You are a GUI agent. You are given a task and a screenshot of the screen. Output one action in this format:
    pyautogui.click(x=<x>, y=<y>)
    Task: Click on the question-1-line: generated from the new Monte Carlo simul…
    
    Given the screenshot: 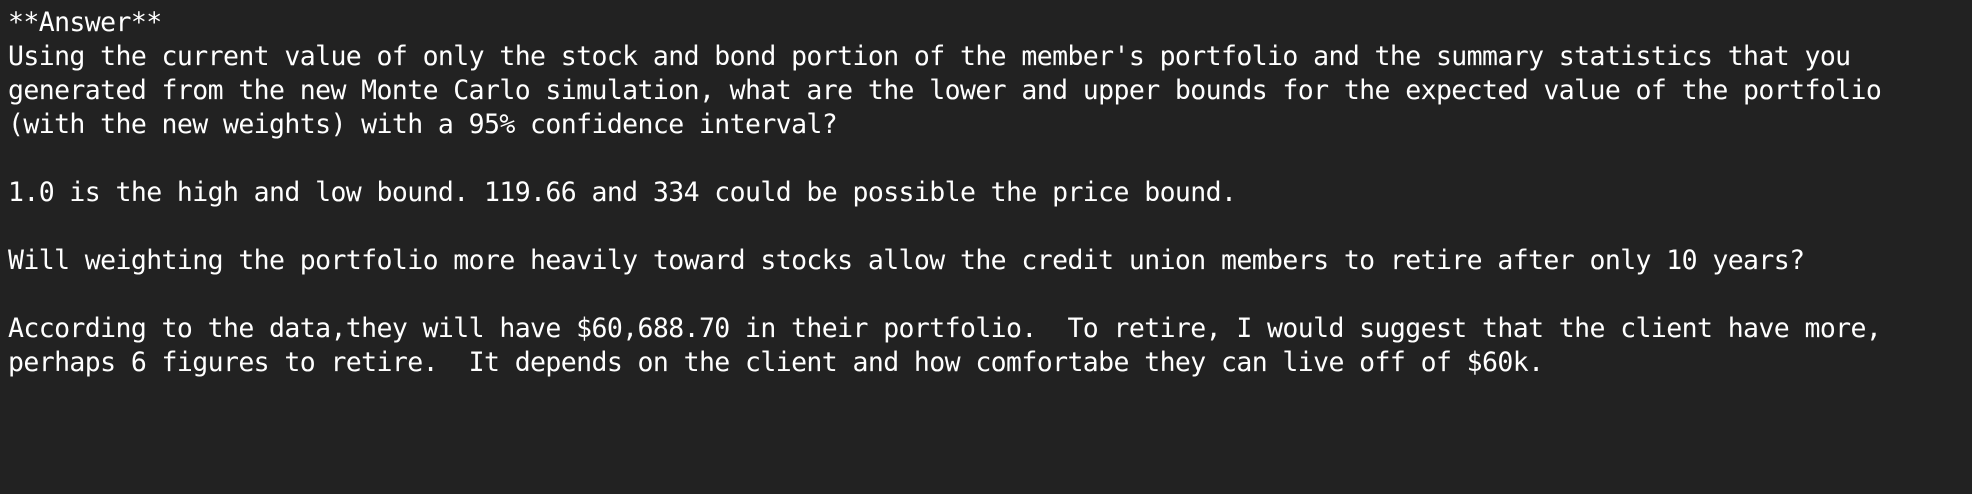 What is the action you would take?
    pyautogui.click(x=945, y=90)
    